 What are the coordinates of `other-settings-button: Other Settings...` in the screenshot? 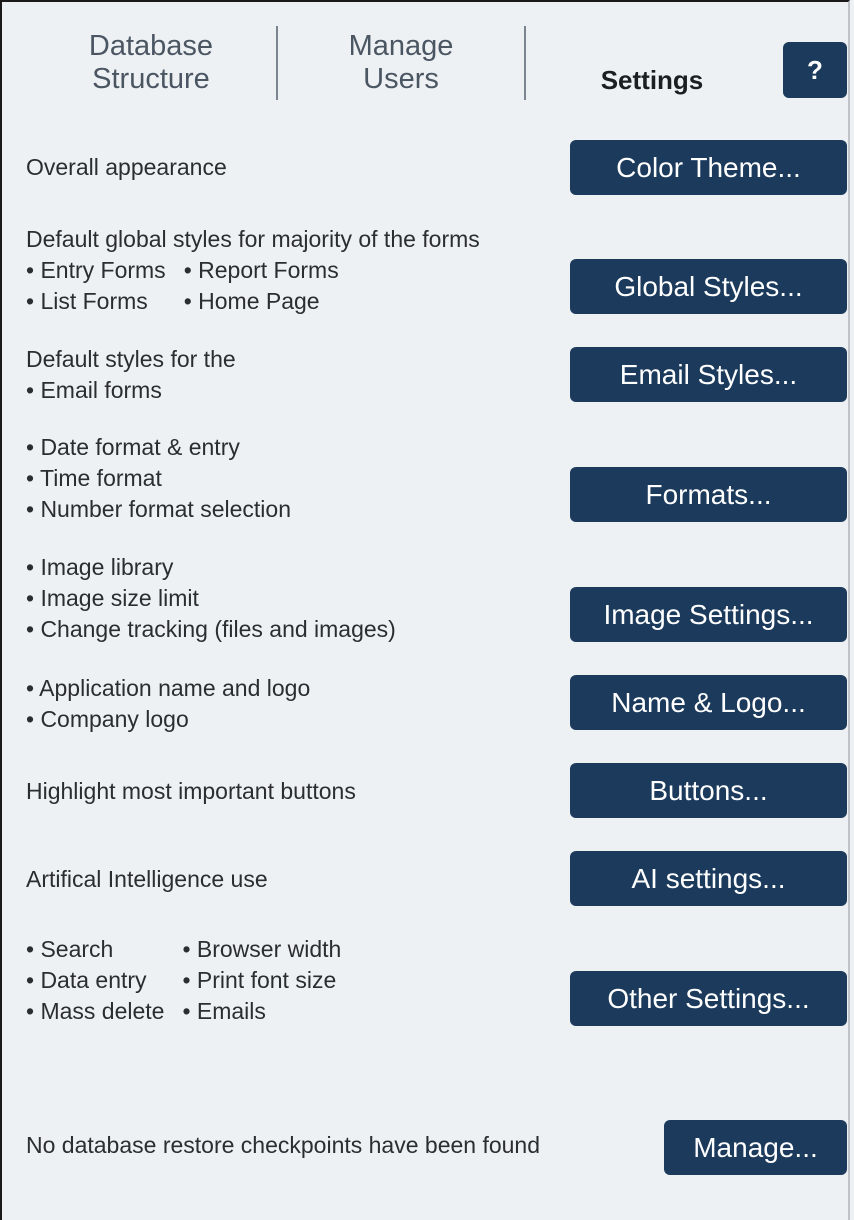 It's located at (708, 998).